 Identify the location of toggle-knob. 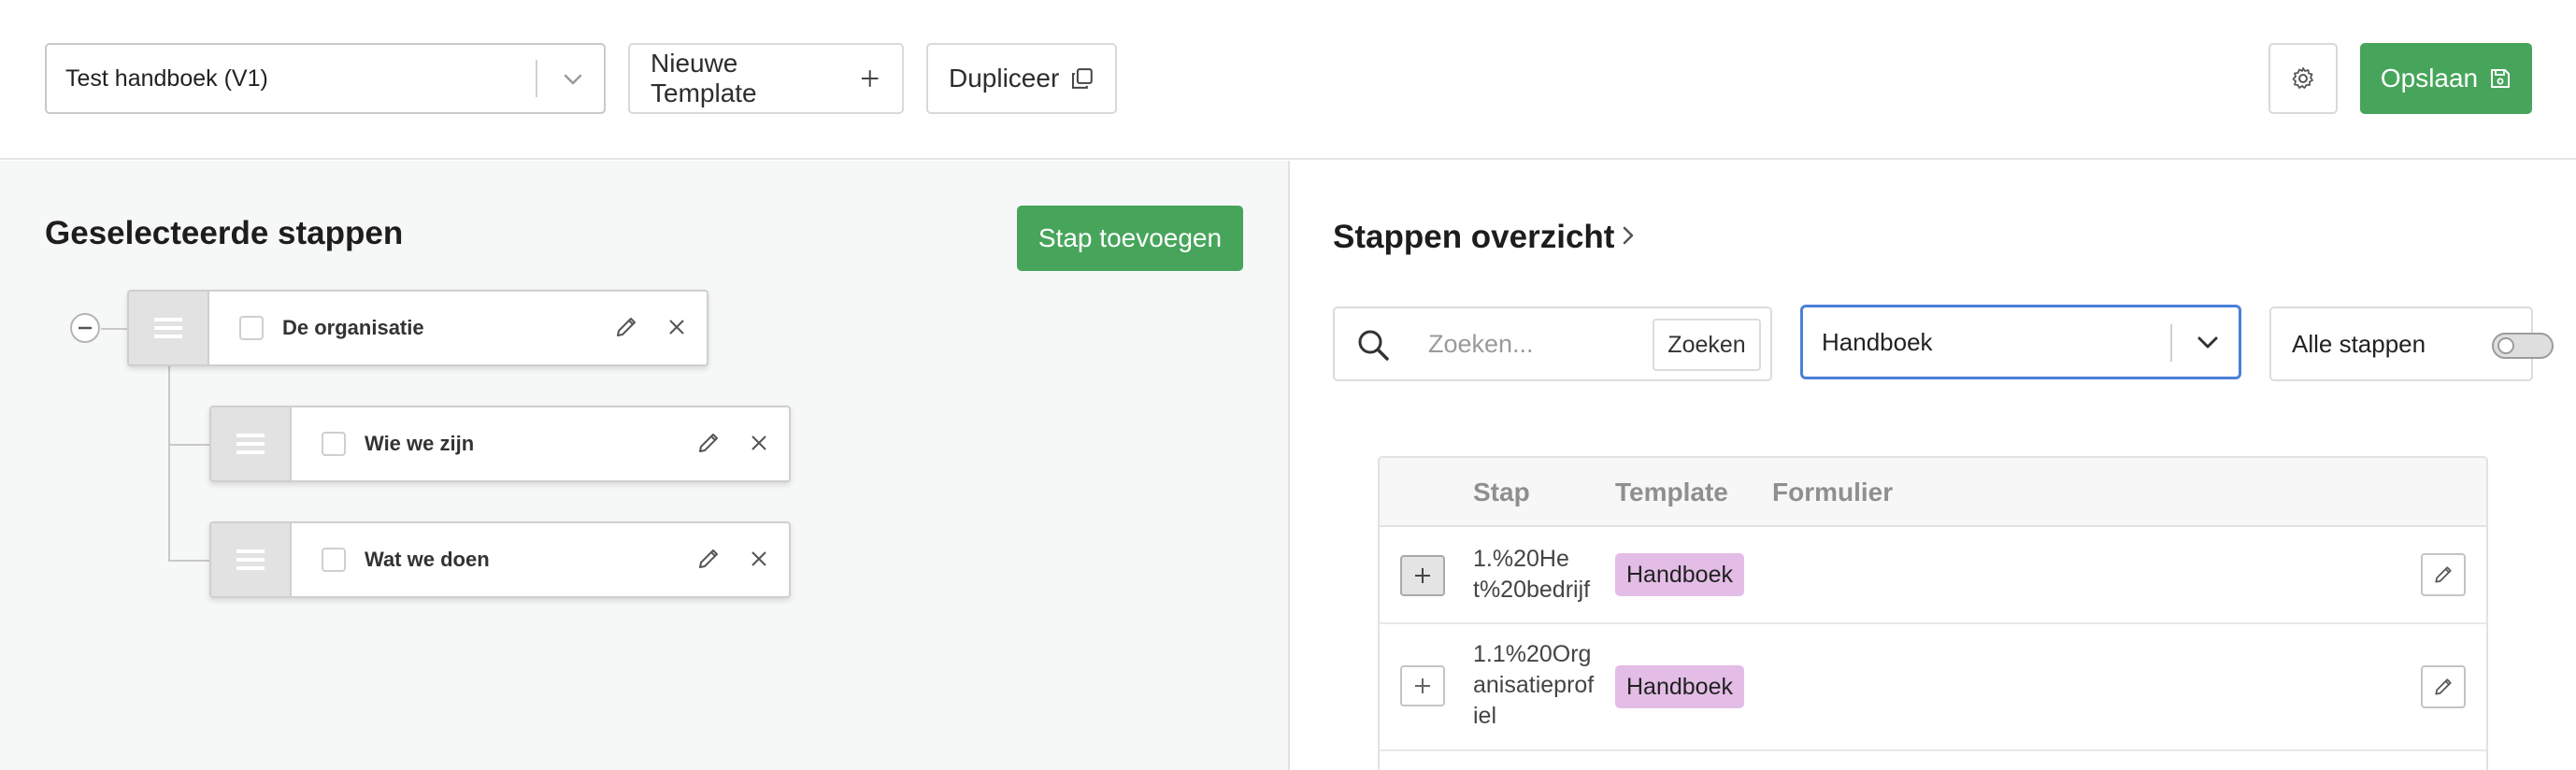
(2505, 345).